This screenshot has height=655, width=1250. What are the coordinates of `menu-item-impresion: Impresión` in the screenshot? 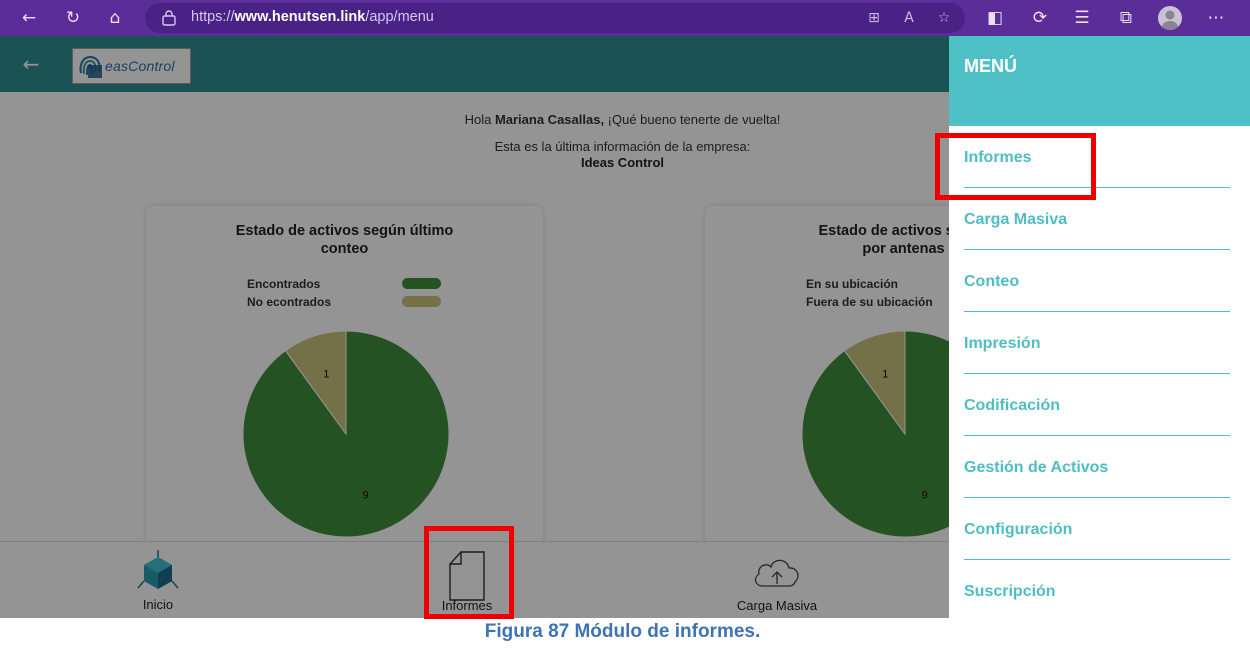 It's located at (1097, 343).